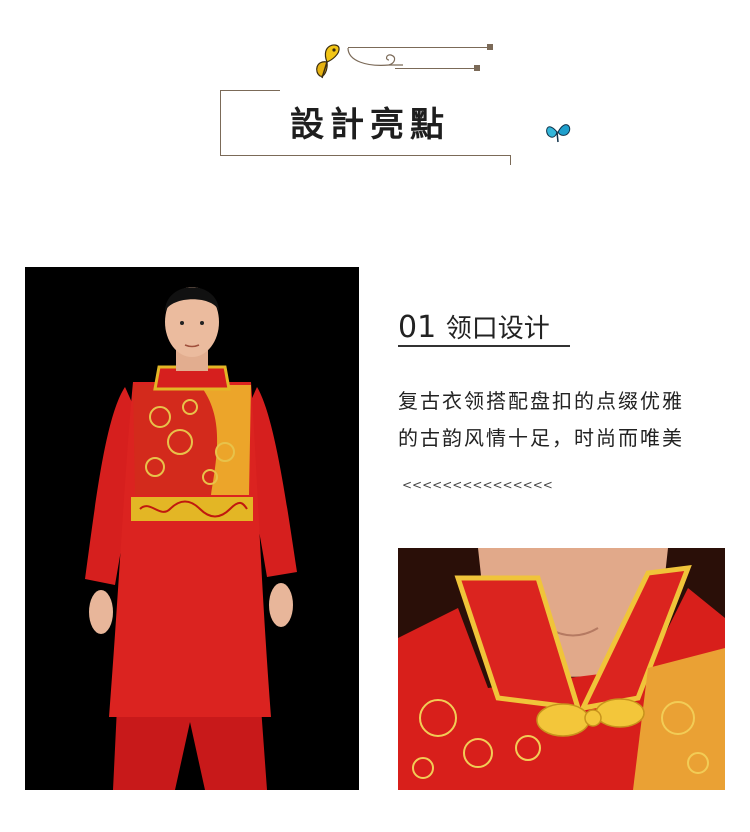 The image size is (750, 832). I want to click on yellow-butterfly-icon, so click(328, 61).